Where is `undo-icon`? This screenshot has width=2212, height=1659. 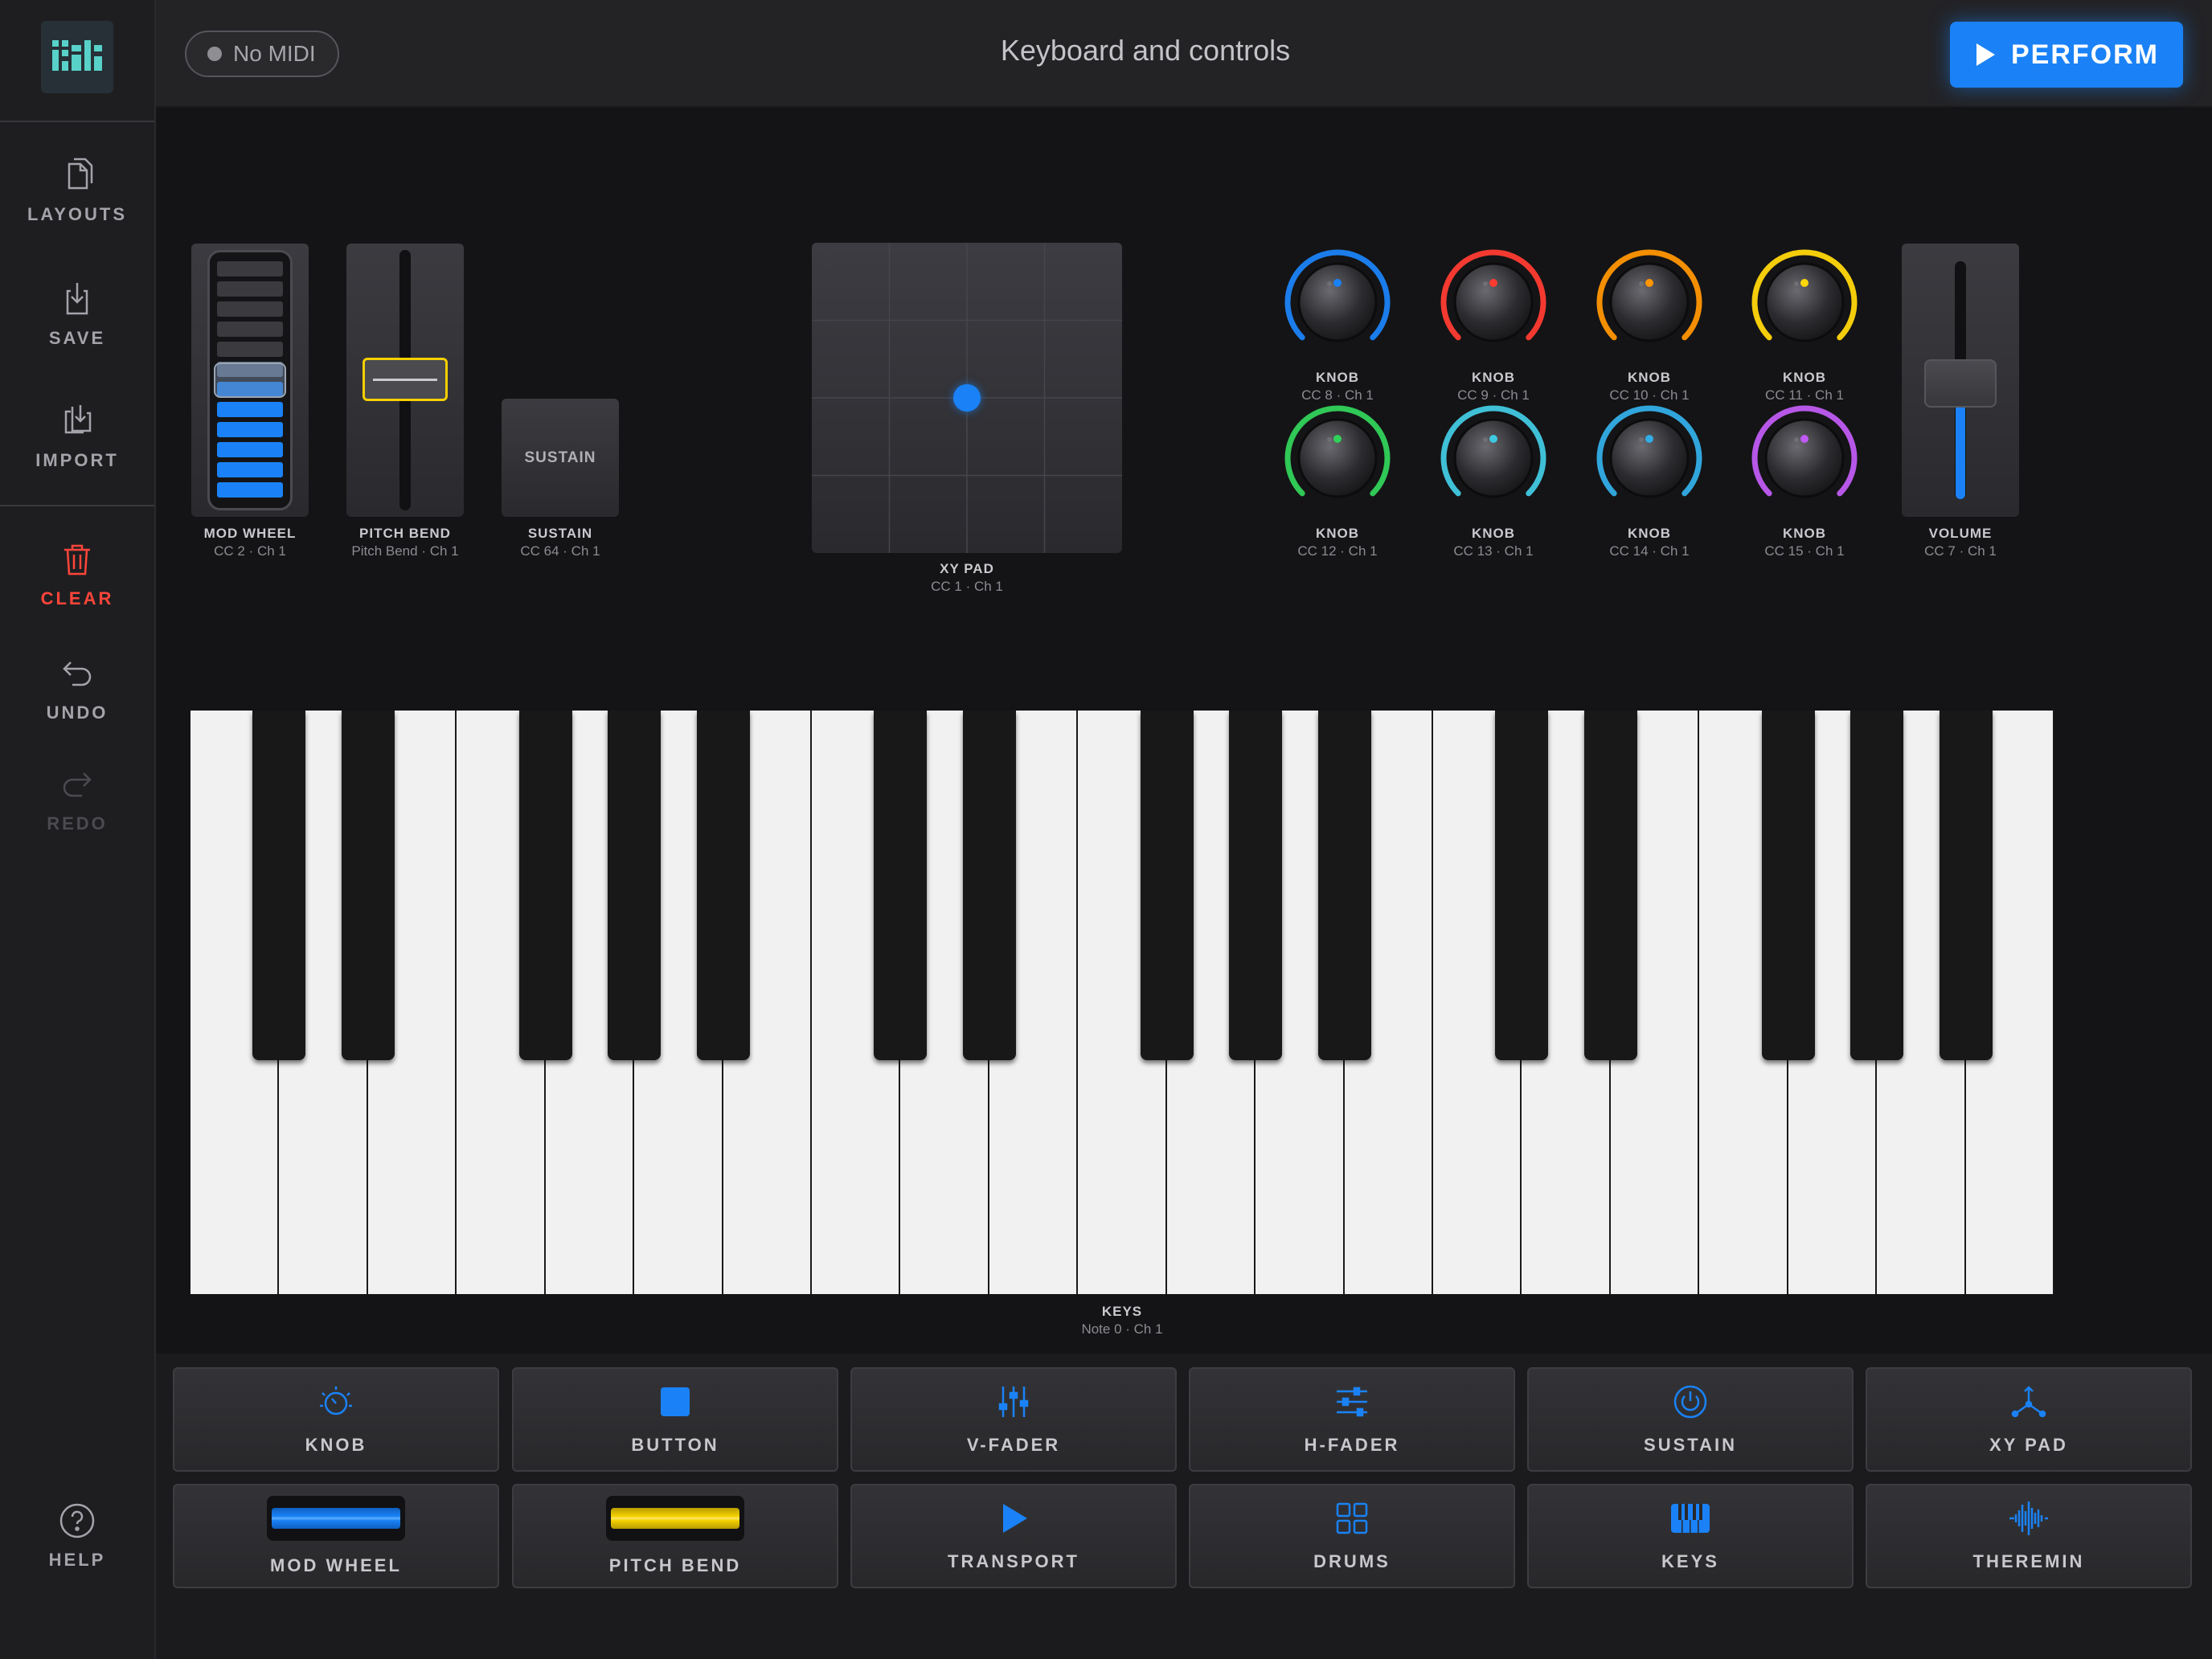
undo-icon is located at coordinates (77, 674).